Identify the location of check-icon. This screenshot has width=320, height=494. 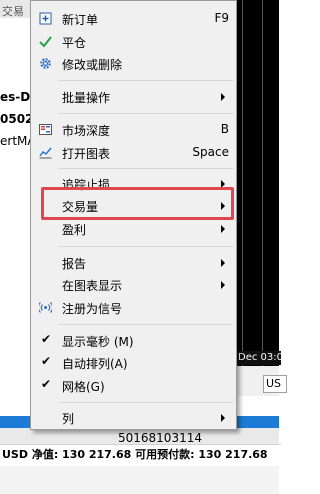
(45, 42).